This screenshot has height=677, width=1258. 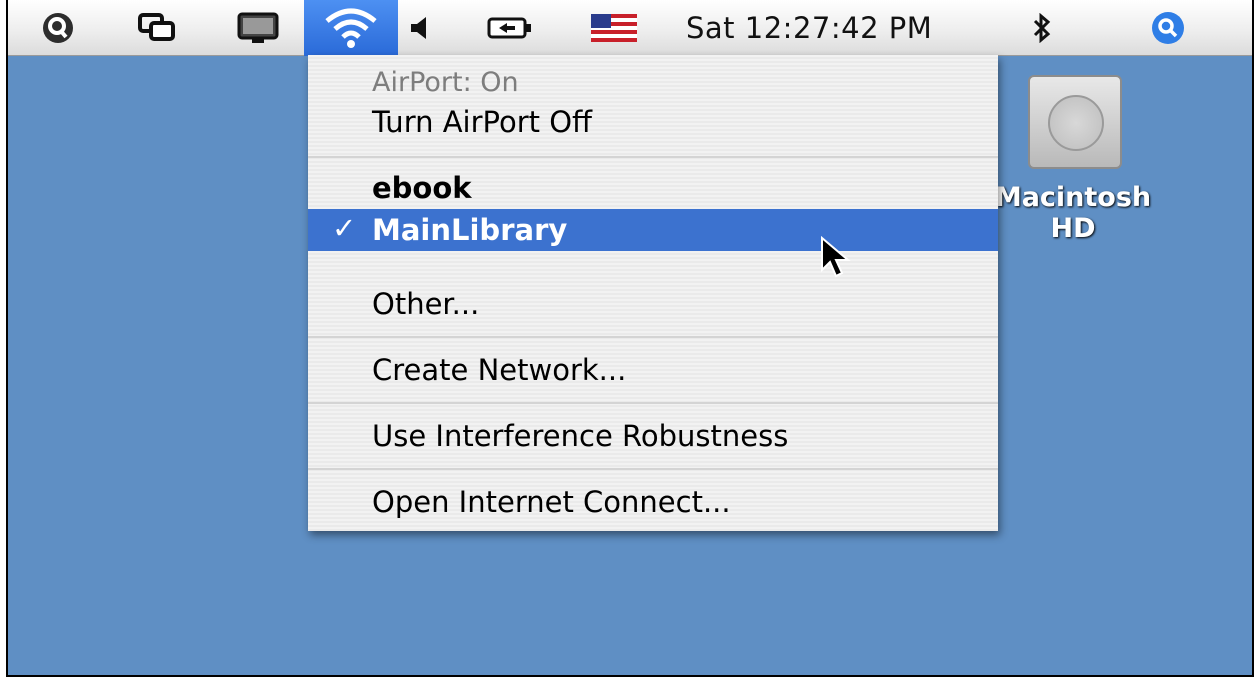 I want to click on menu-bar-clock: Sat 12:27:42 PM, so click(x=809, y=28).